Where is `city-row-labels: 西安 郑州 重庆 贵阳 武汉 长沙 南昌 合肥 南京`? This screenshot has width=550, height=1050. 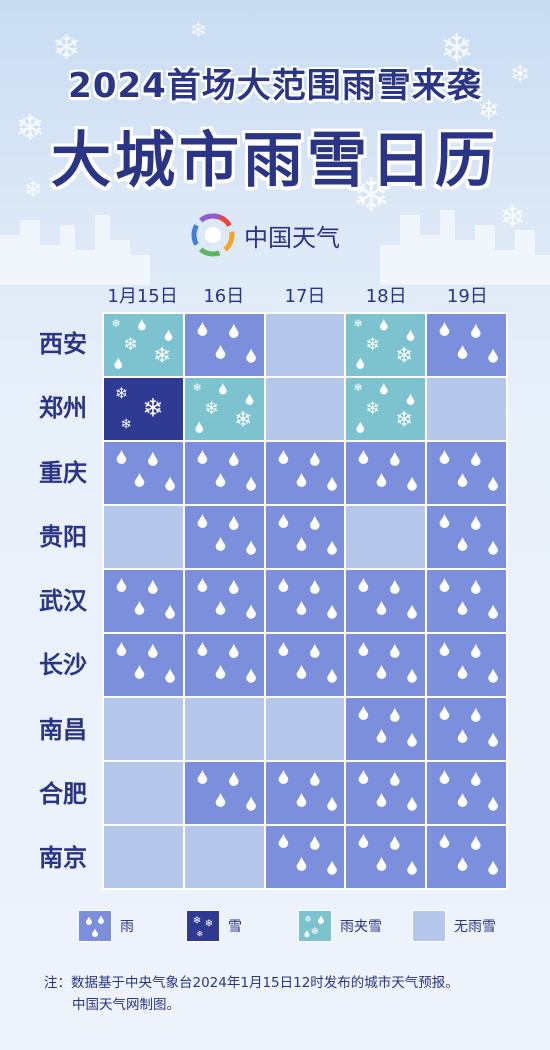
city-row-labels: 西安 郑州 重庆 贵阳 武汉 长沙 南昌 合肥 南京 is located at coordinates (63, 601).